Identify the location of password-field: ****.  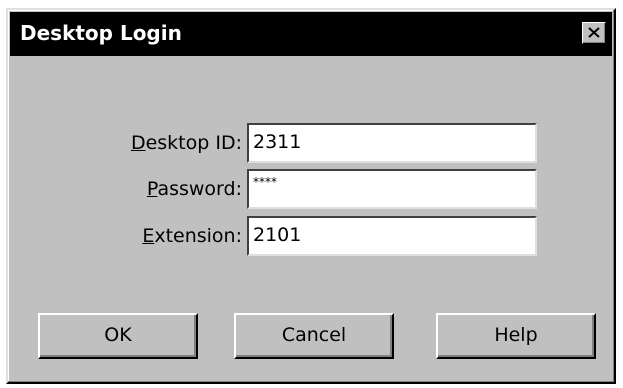
(392, 189).